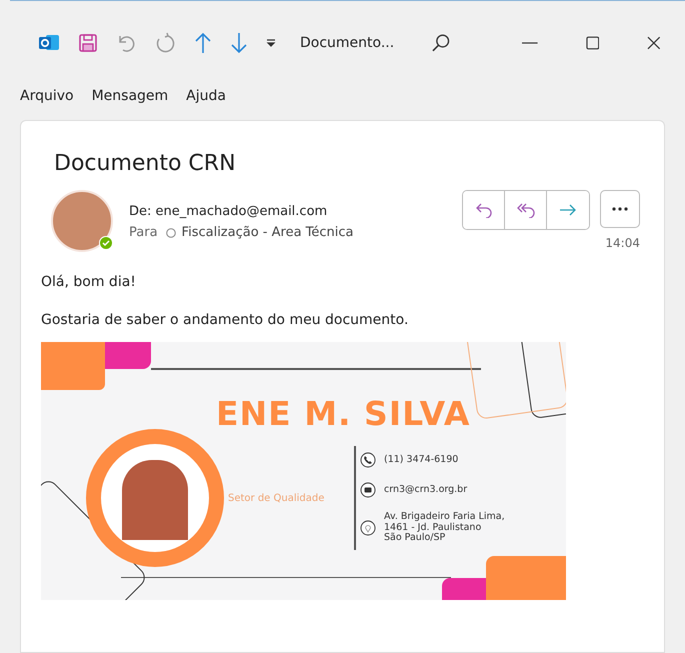 This screenshot has height=653, width=685. I want to click on close-icon, so click(654, 43).